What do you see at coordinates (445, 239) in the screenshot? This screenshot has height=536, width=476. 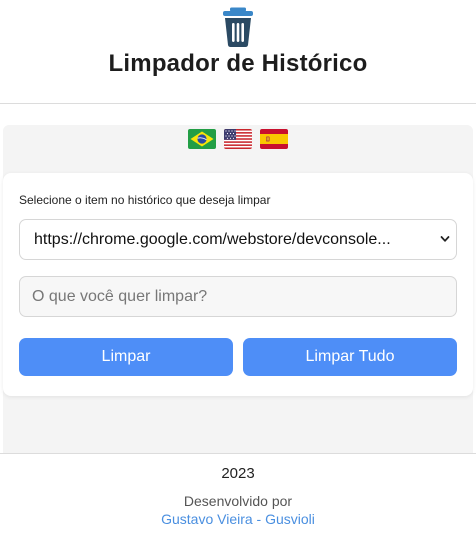 I see `chevron-down-icon` at bounding box center [445, 239].